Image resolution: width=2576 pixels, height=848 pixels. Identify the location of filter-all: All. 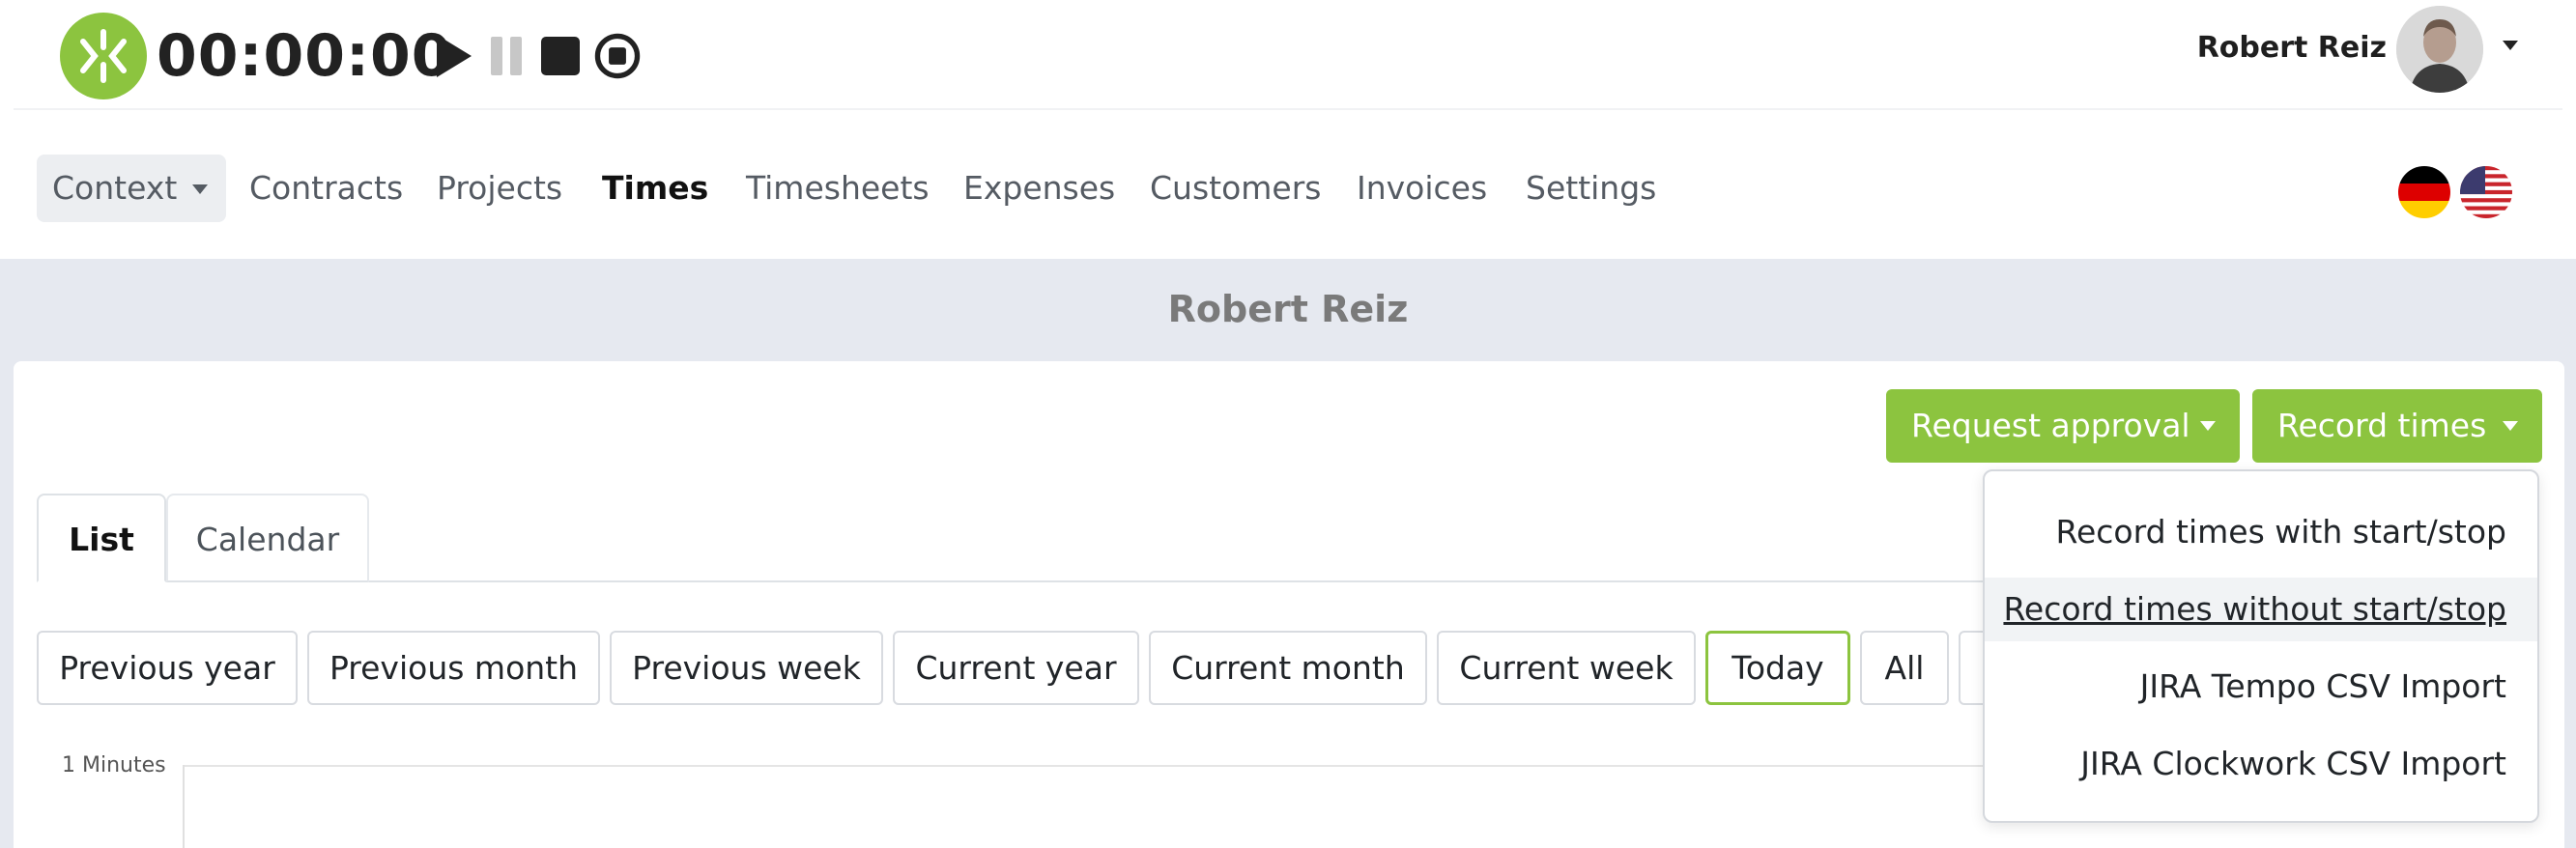
(1905, 668).